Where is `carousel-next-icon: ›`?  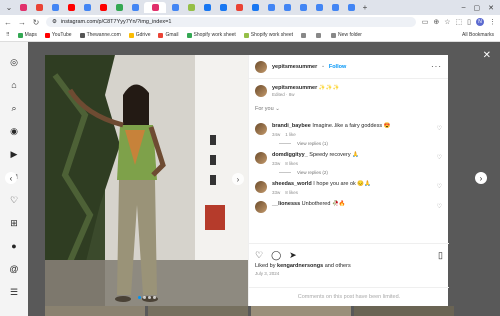
carousel-next-icon: › is located at coordinates (238, 179).